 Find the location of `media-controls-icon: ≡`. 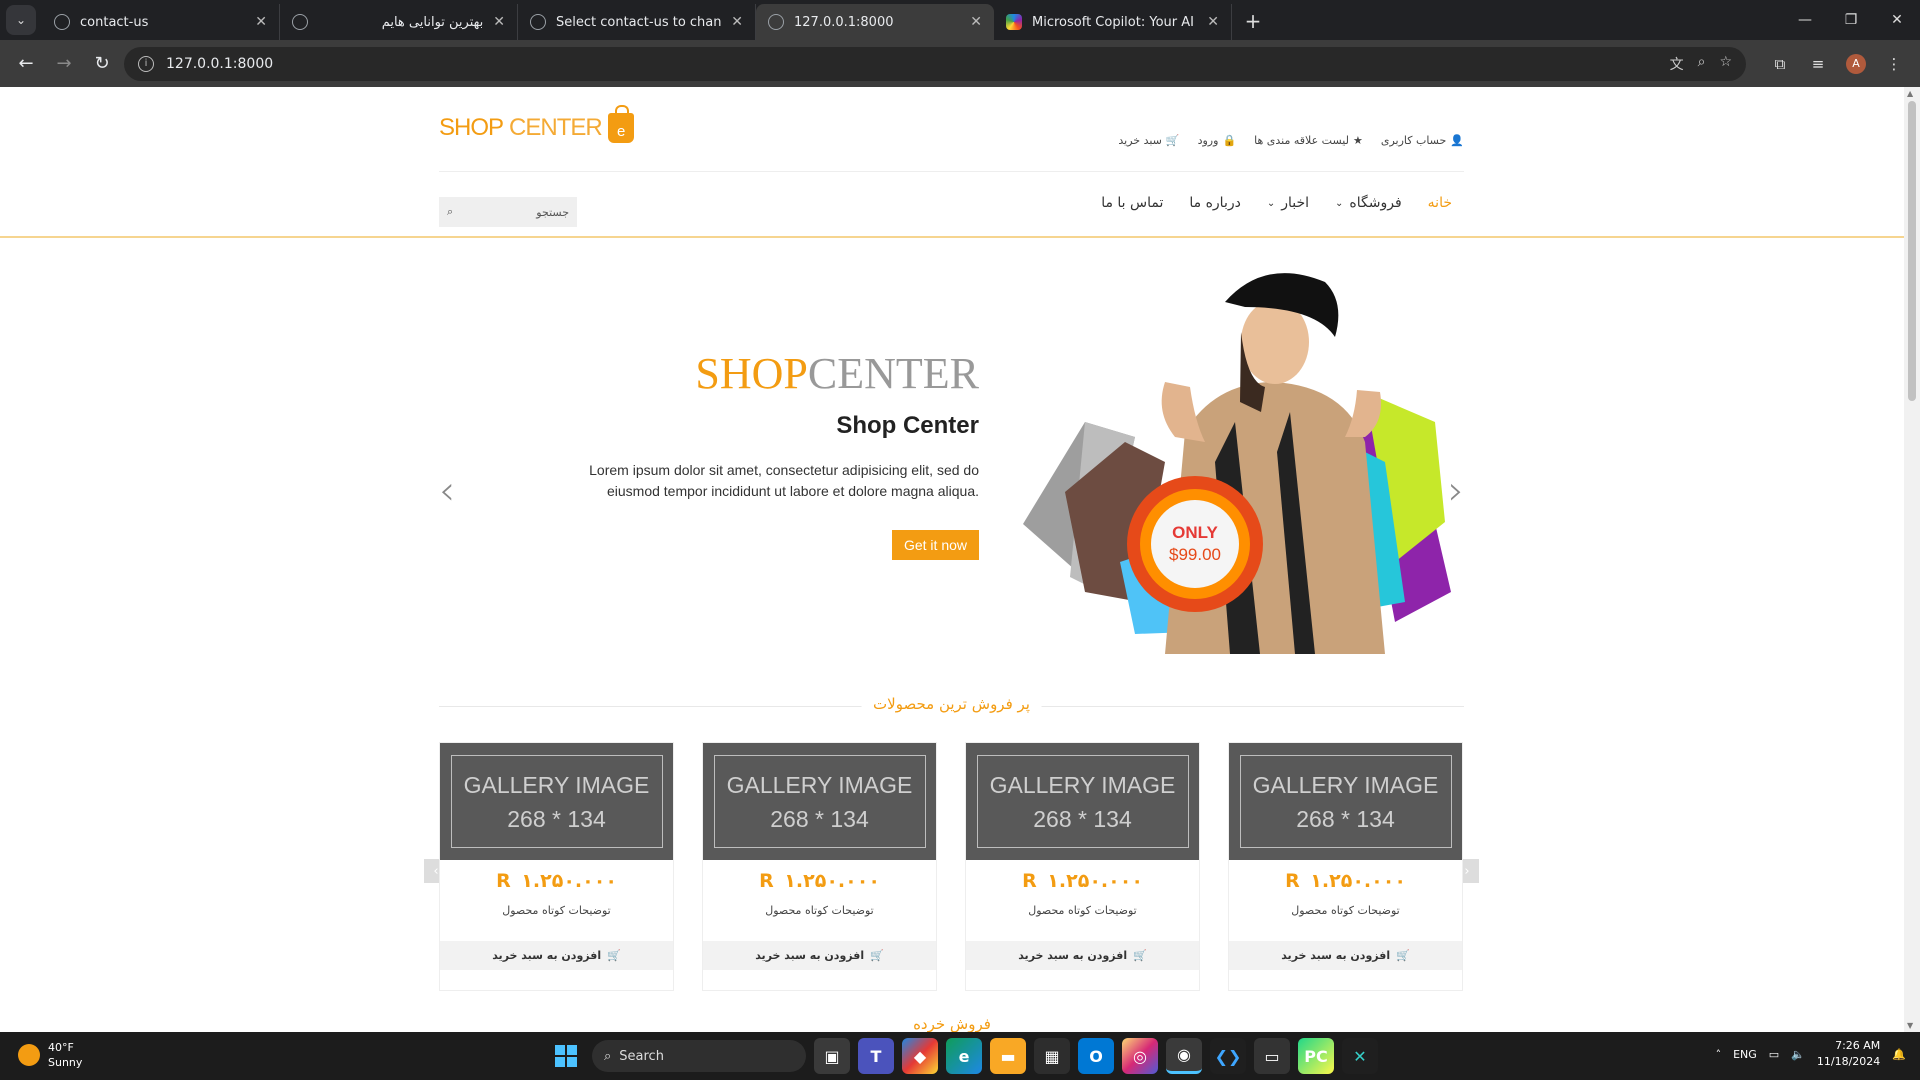

media-controls-icon: ≡ is located at coordinates (1818, 64).